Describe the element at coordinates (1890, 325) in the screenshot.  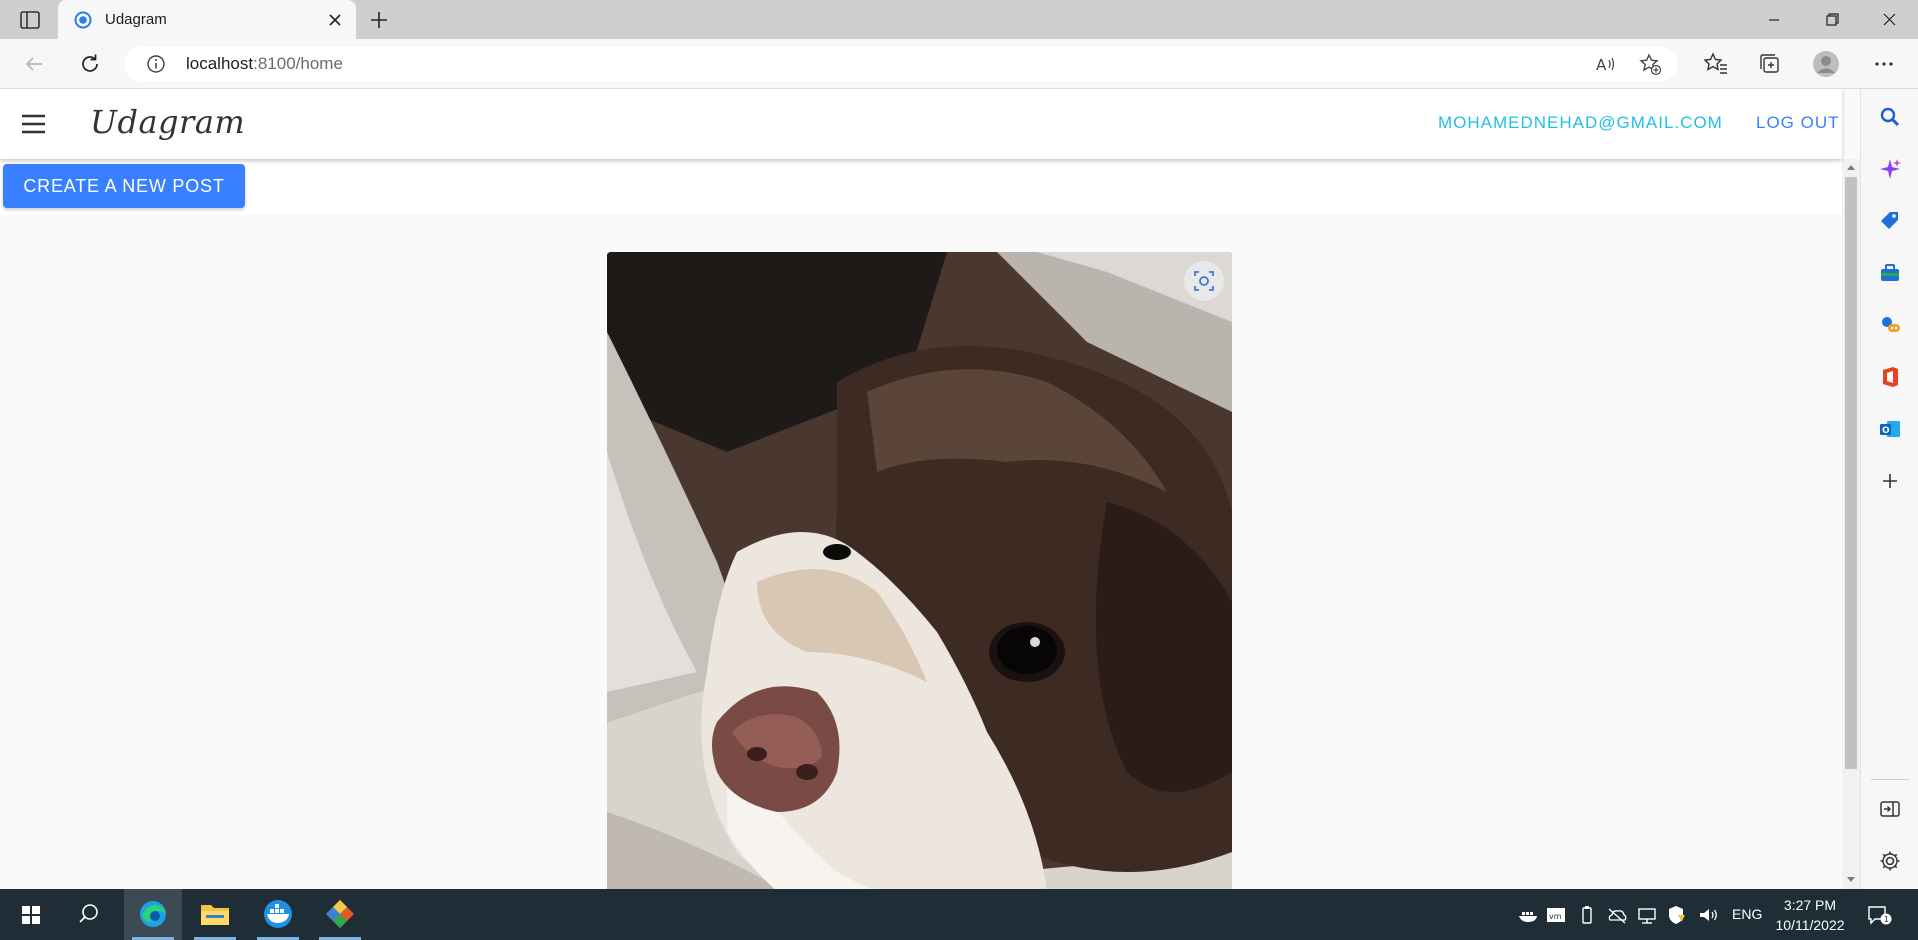
I see `games-icon` at that location.